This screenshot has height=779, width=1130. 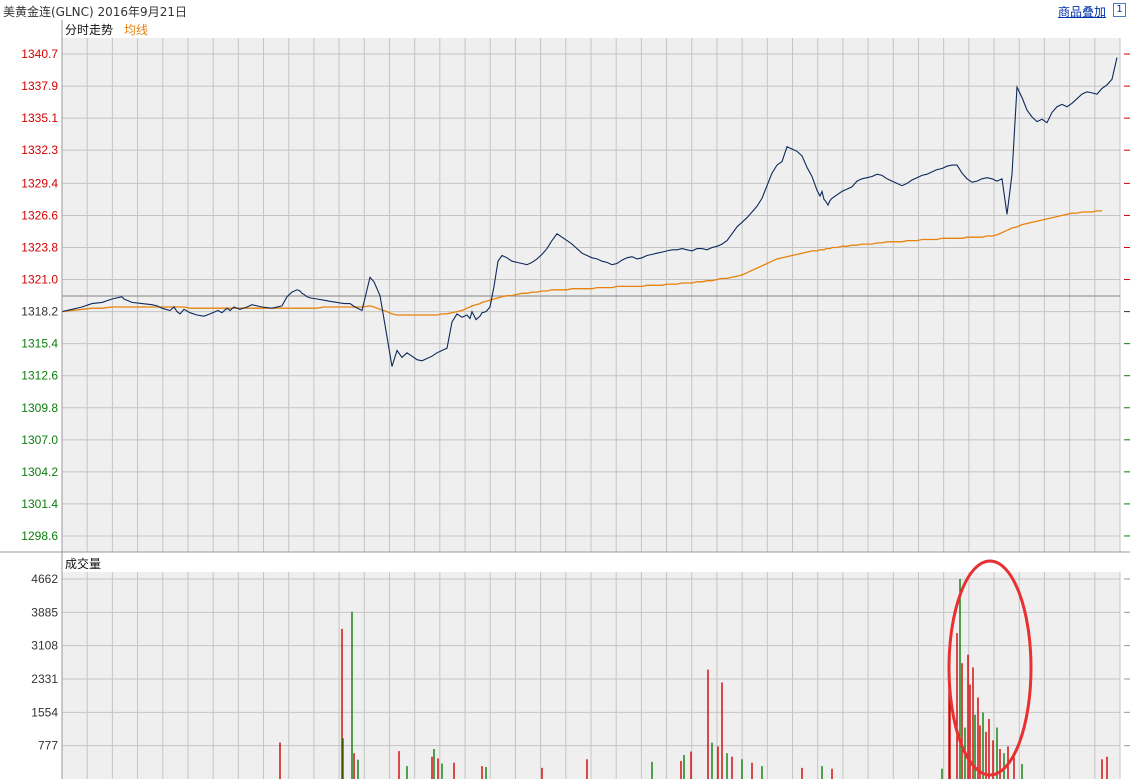 I want to click on price-tick-label: 1298.6, so click(x=39, y=536).